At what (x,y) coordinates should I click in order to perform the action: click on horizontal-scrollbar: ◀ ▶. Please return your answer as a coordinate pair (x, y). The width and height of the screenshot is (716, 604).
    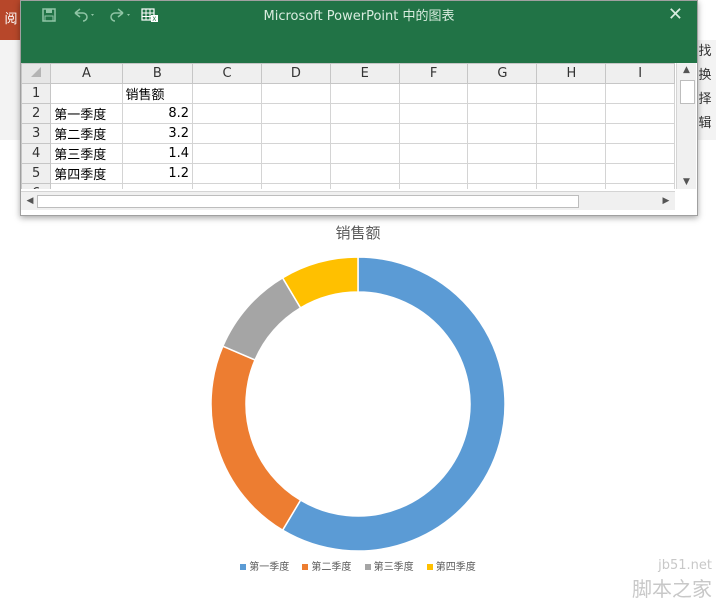
    Looking at the image, I should click on (348, 200).